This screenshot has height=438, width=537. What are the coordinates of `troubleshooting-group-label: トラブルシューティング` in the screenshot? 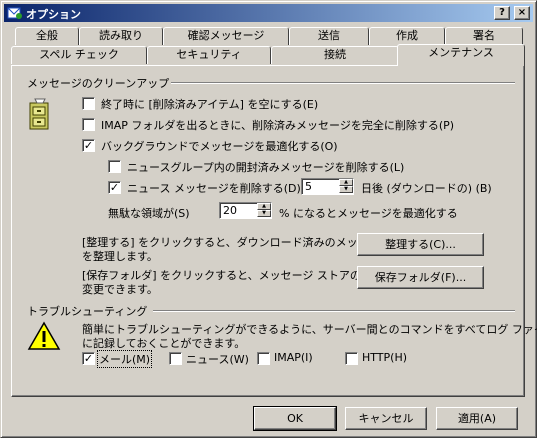 It's located at (87, 311).